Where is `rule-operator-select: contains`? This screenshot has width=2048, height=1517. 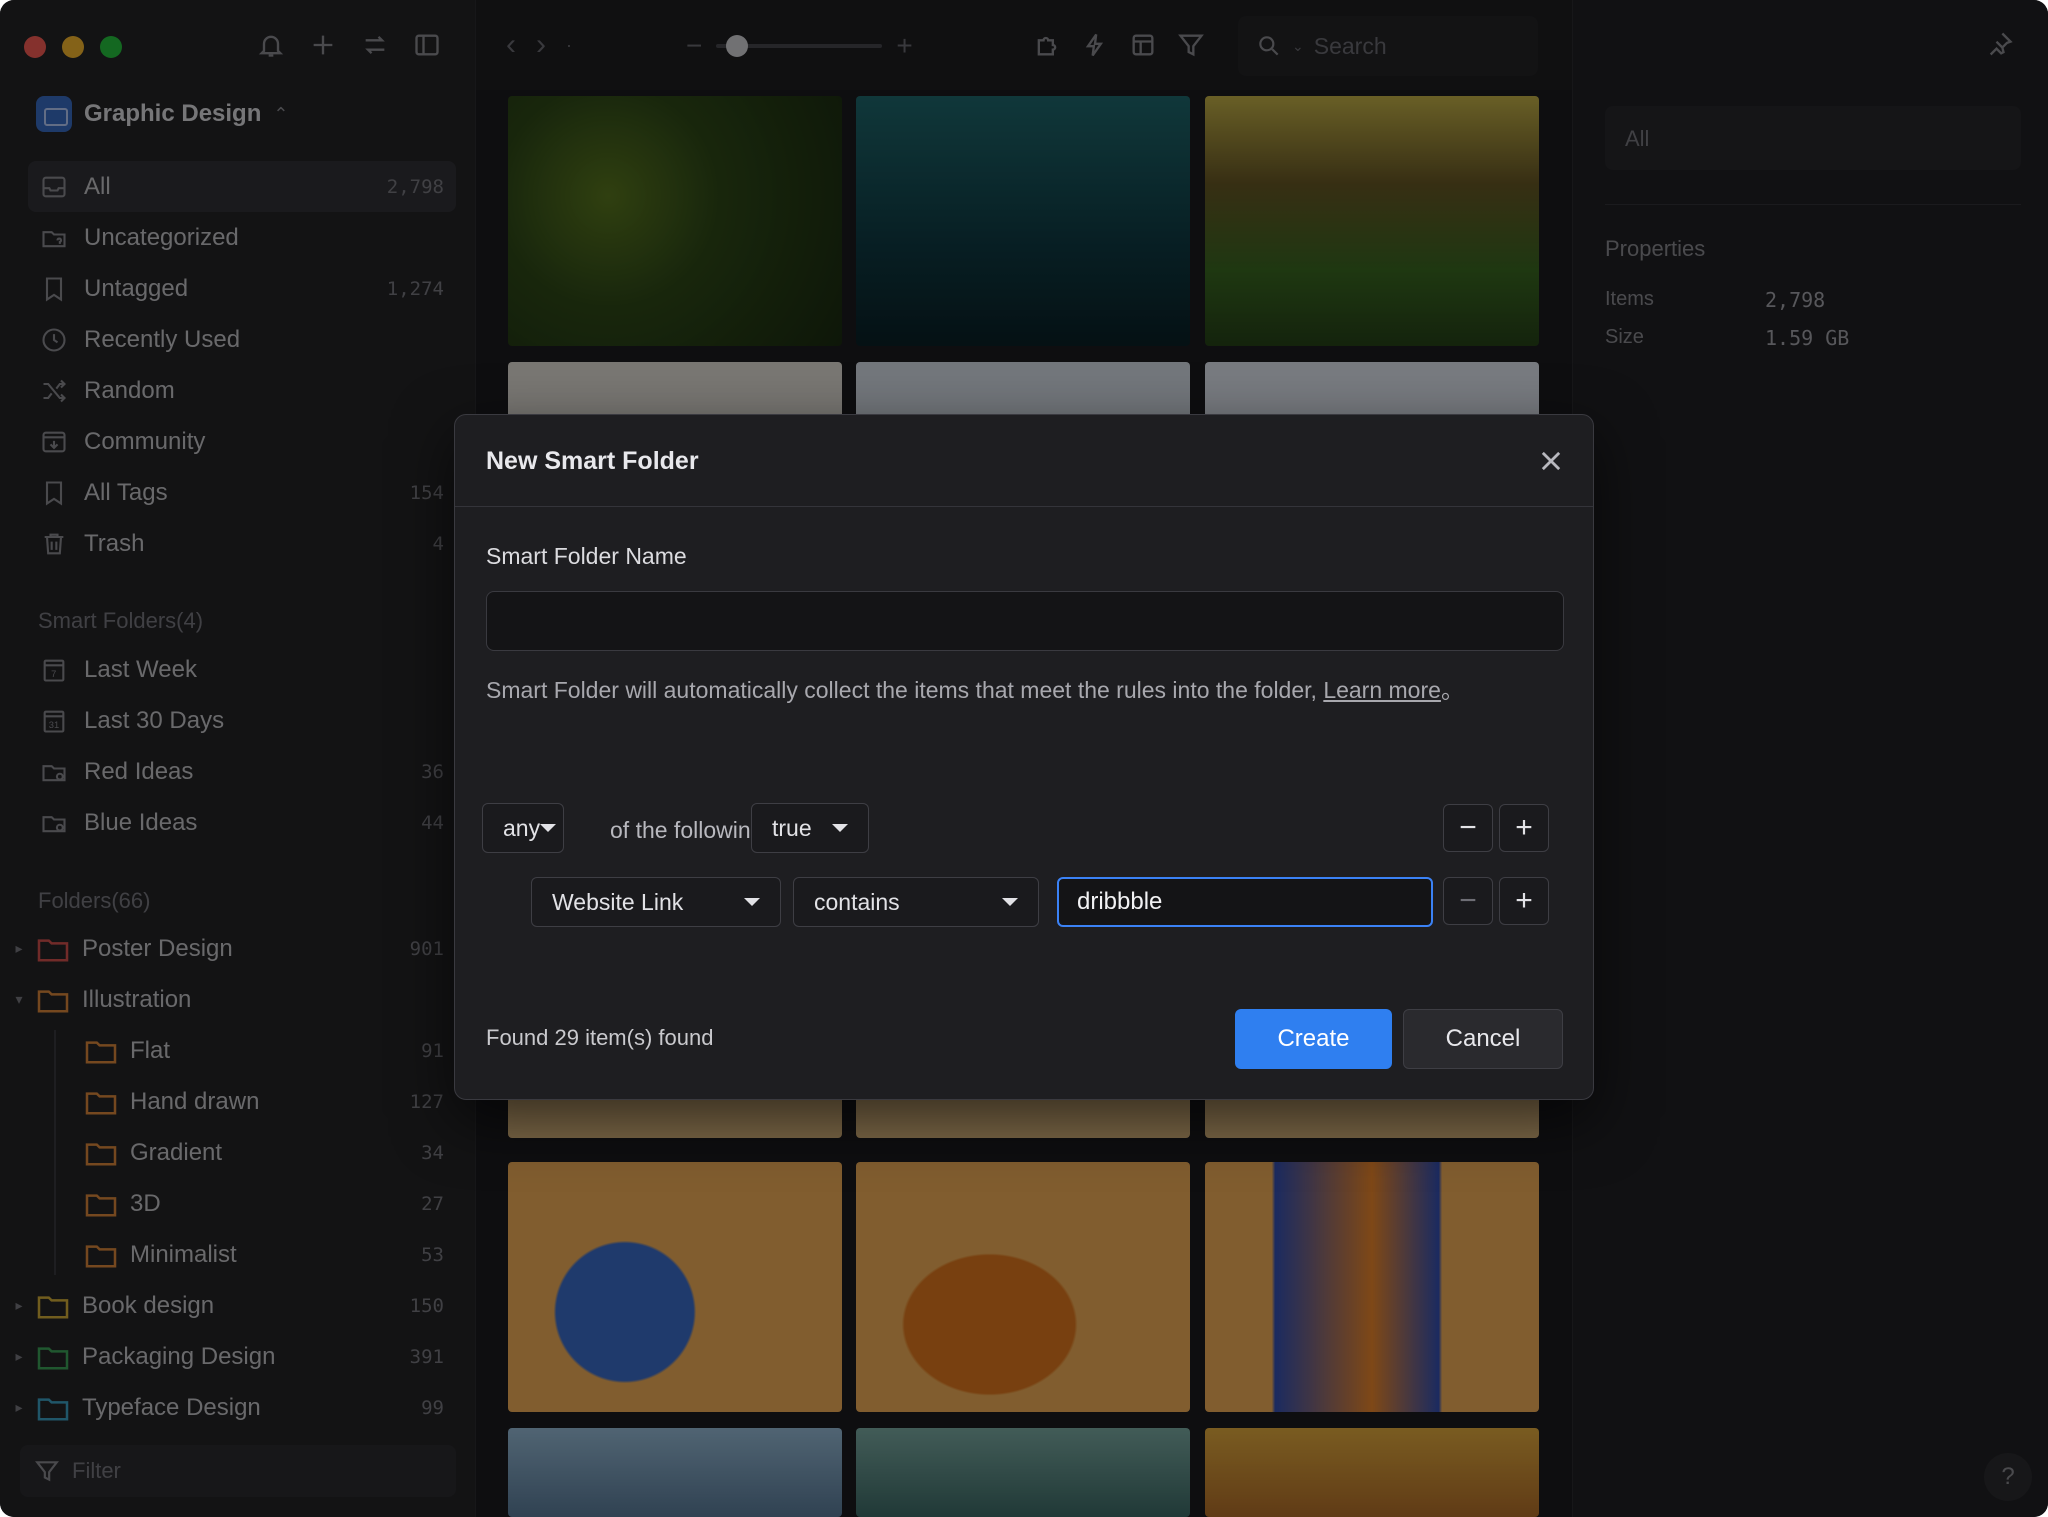
rule-operator-select: contains is located at coordinates (916, 902).